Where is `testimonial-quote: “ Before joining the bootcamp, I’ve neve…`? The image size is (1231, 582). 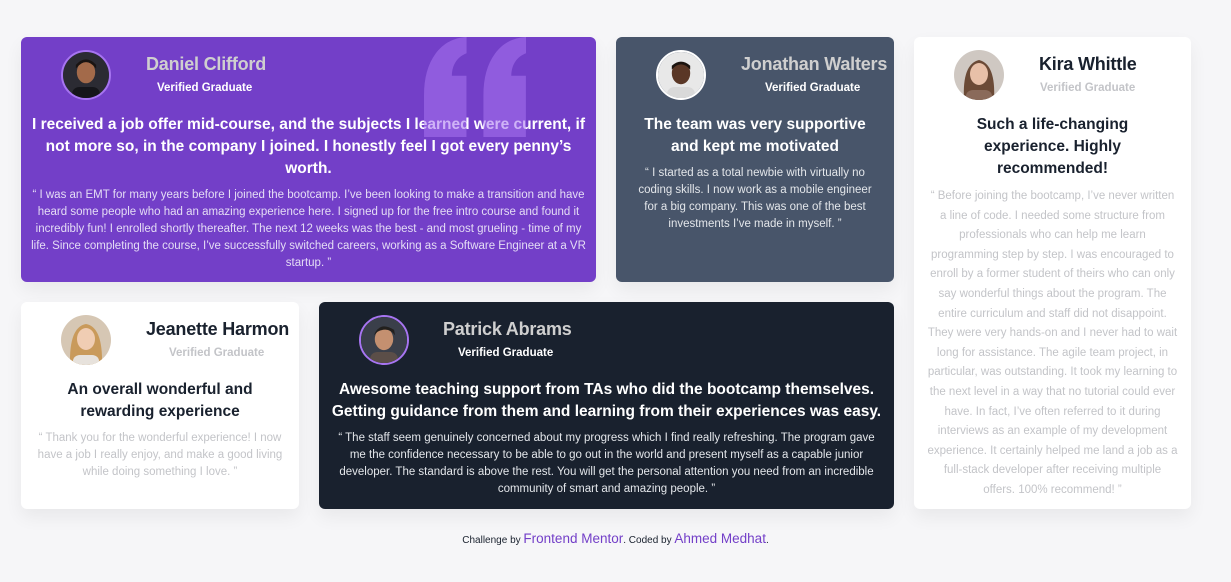 testimonial-quote: “ Before joining the bootcamp, I’ve neve… is located at coordinates (1052, 343).